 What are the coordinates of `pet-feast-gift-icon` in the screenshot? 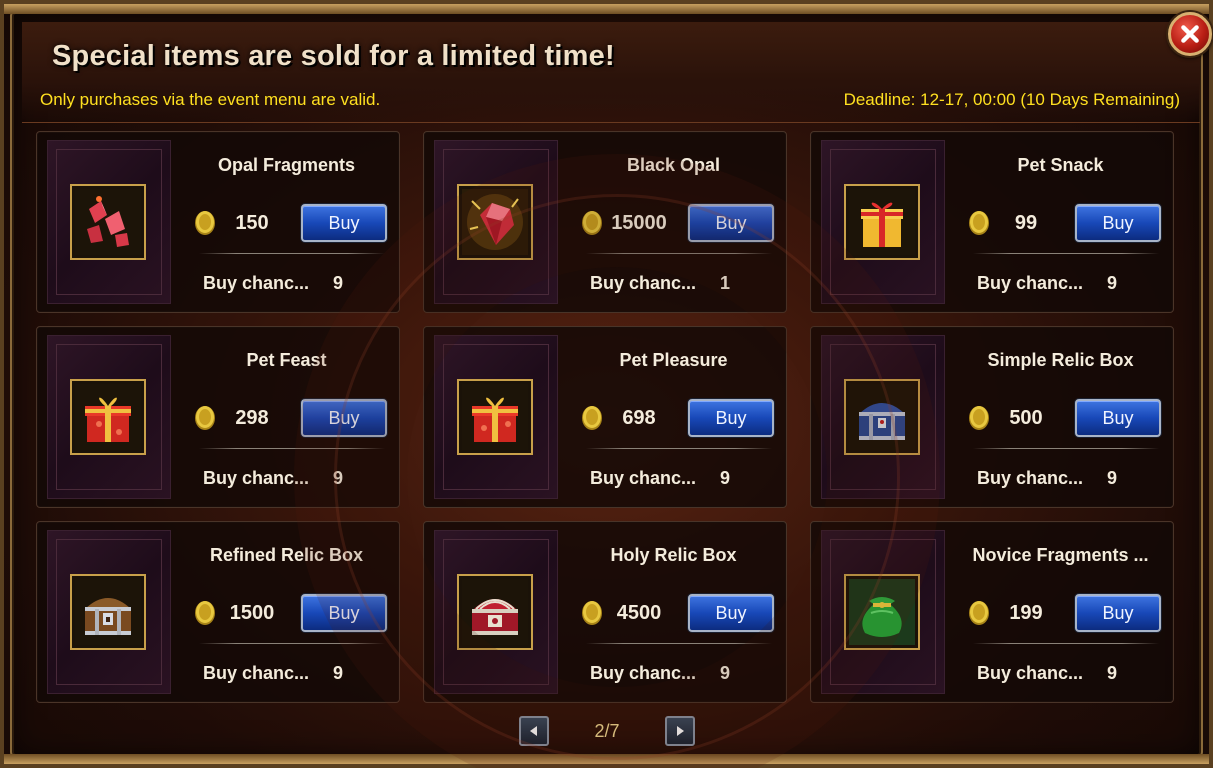 It's located at (108, 417).